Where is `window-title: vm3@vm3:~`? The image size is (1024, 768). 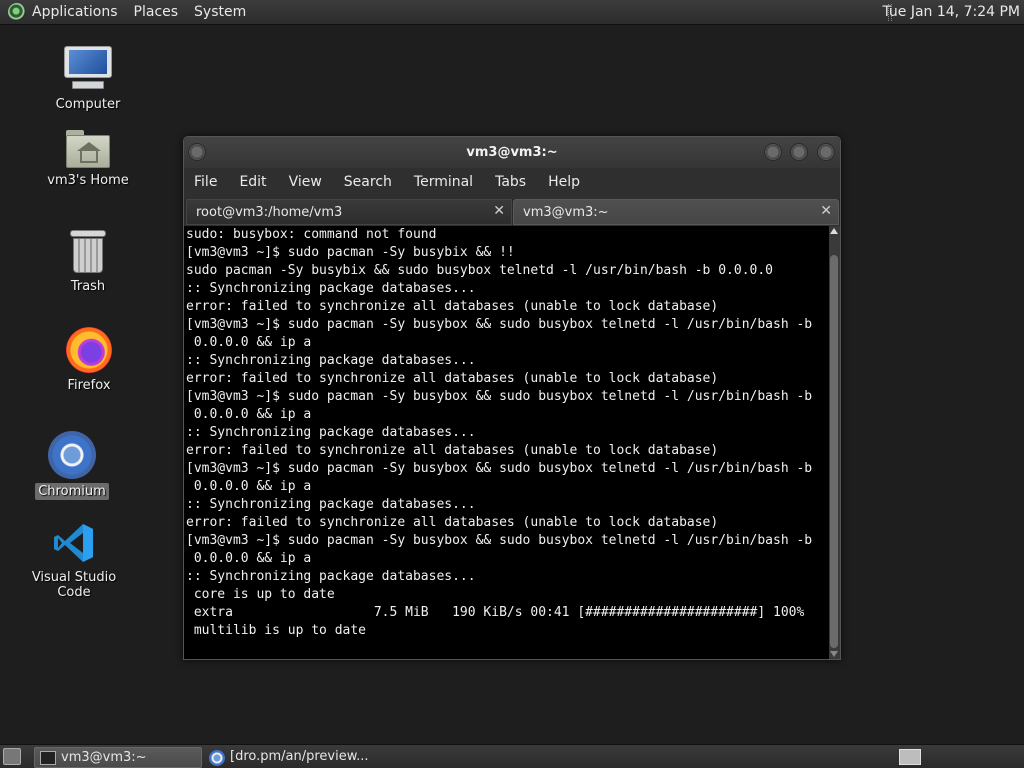
window-title: vm3@vm3:~ is located at coordinates (512, 152).